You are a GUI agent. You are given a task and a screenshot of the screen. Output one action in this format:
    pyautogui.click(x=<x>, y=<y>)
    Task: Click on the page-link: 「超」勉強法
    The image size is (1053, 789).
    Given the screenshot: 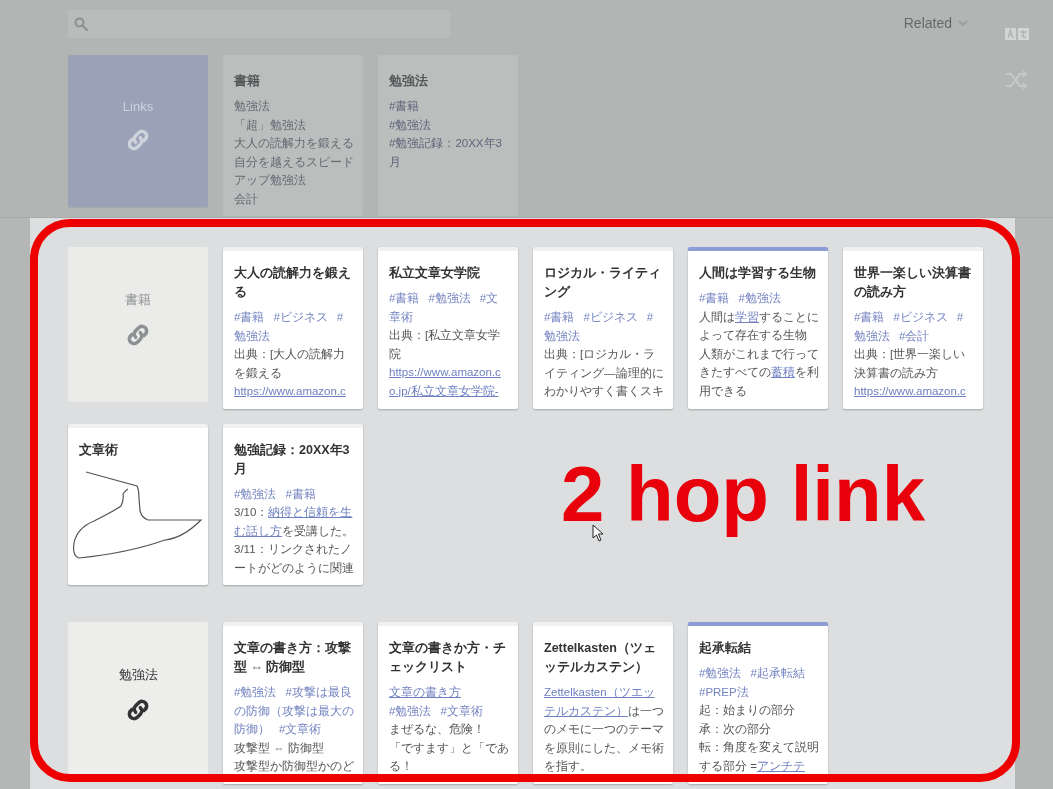 What is the action you would take?
    pyautogui.click(x=270, y=124)
    